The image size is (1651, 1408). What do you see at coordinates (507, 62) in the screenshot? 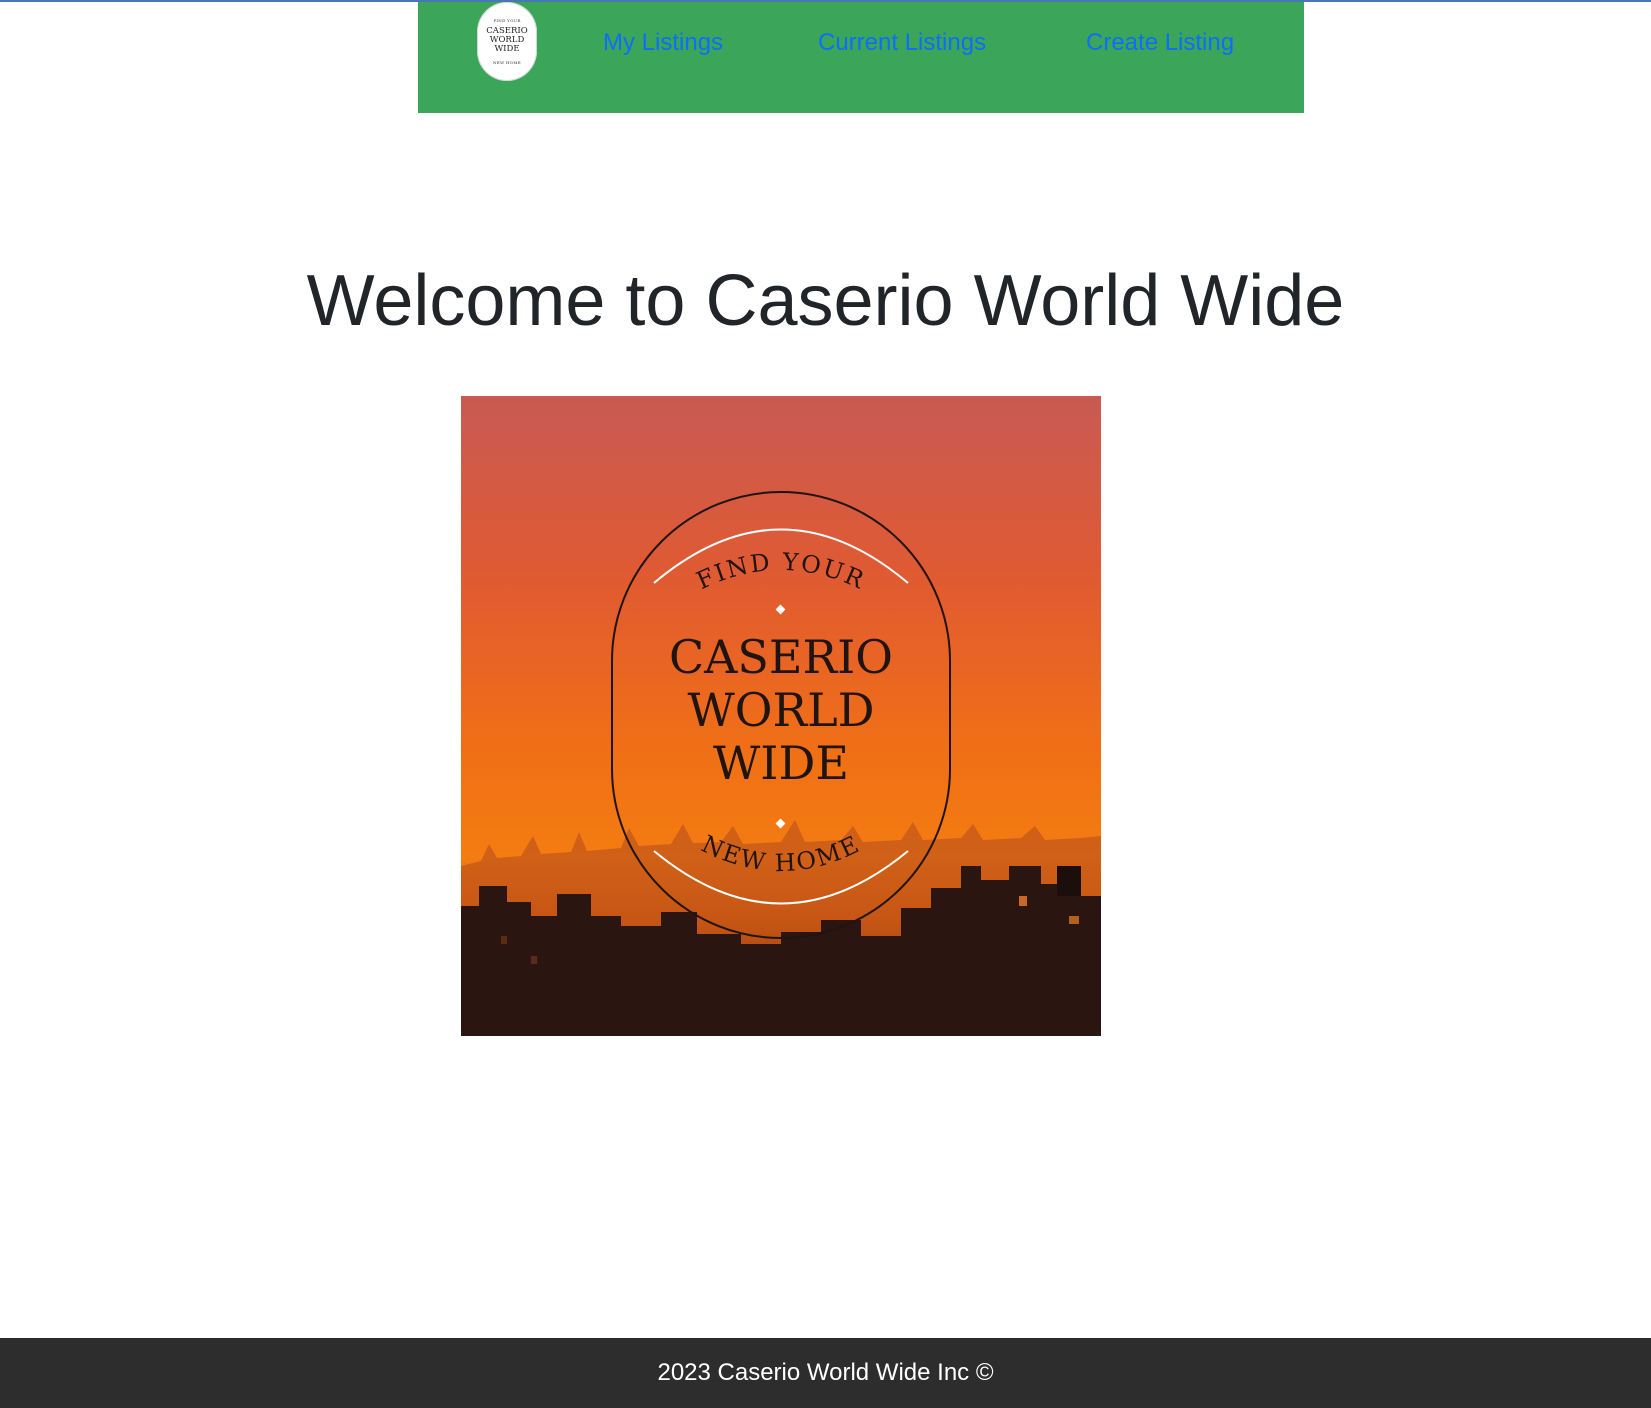
I see `logo-bottom-text: NEW HOME` at bounding box center [507, 62].